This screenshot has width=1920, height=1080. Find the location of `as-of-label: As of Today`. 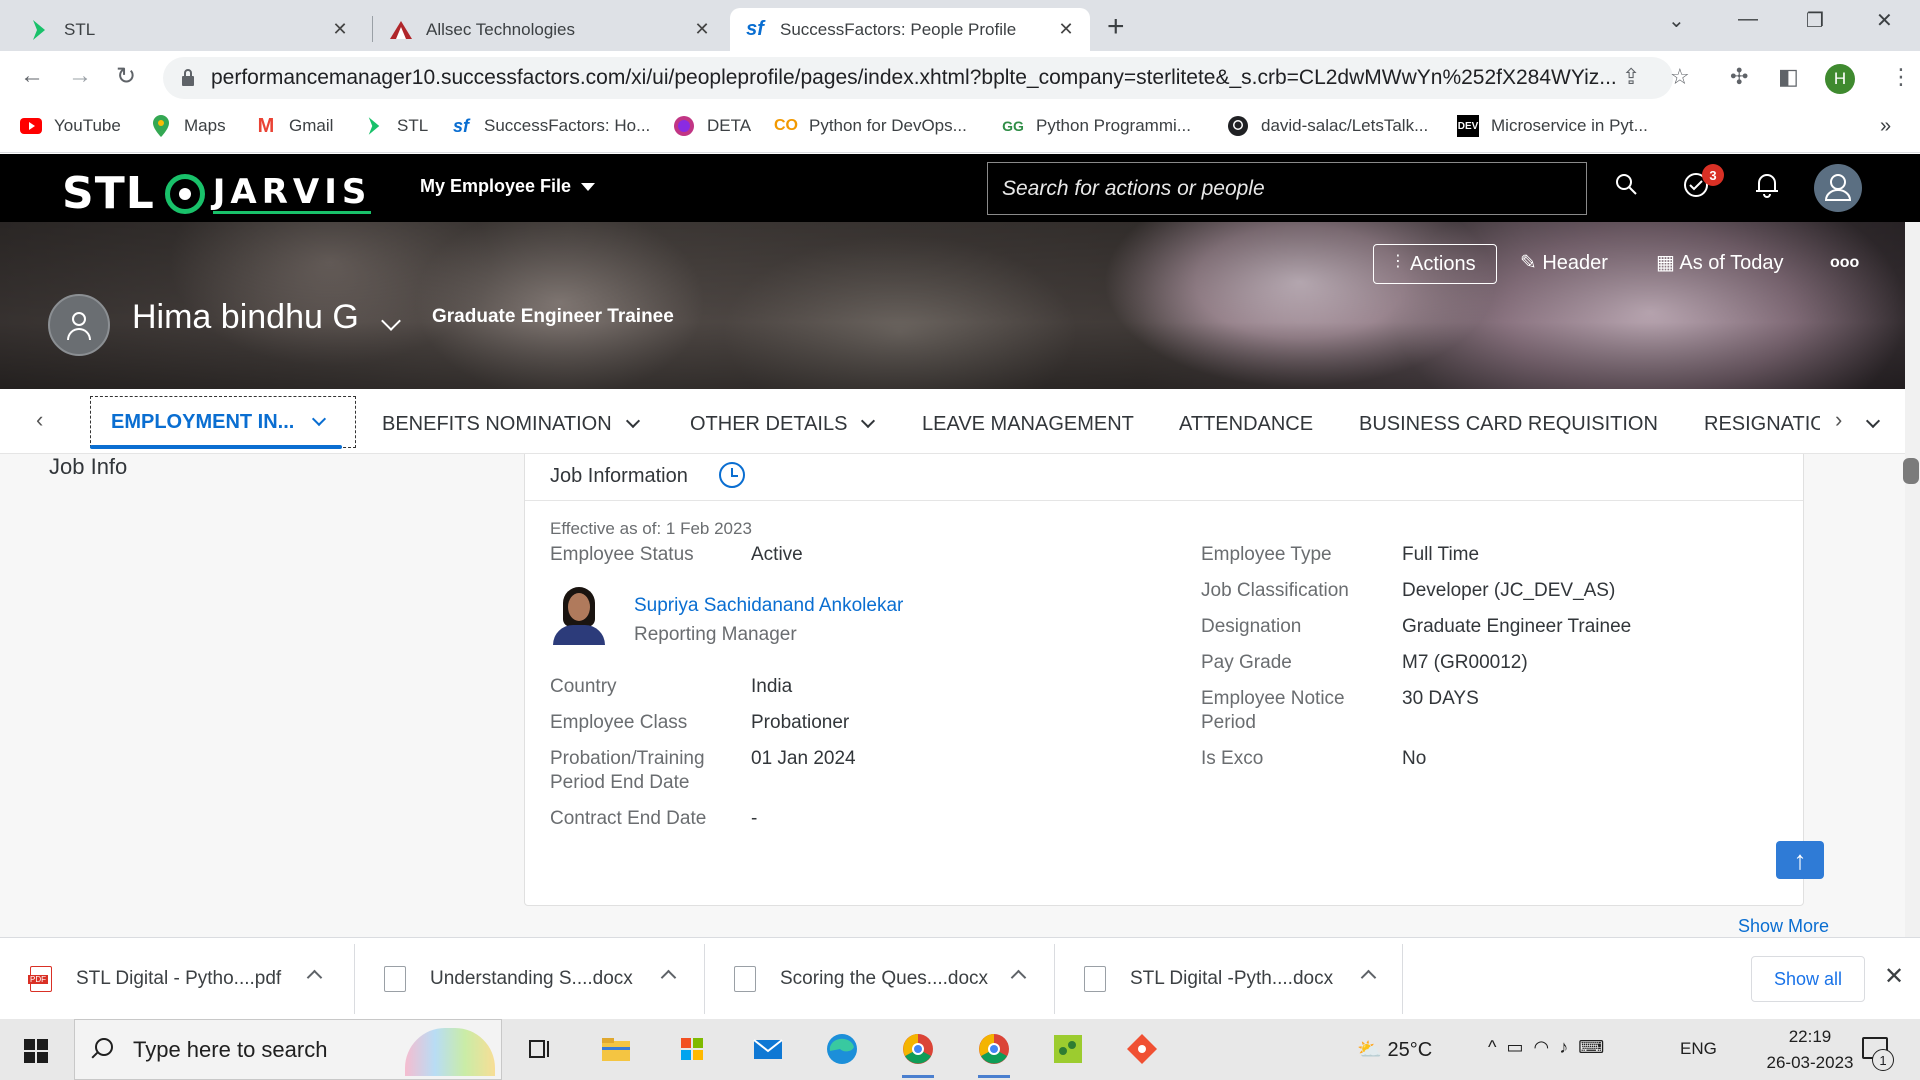

as-of-label: As of Today is located at coordinates (1731, 263).